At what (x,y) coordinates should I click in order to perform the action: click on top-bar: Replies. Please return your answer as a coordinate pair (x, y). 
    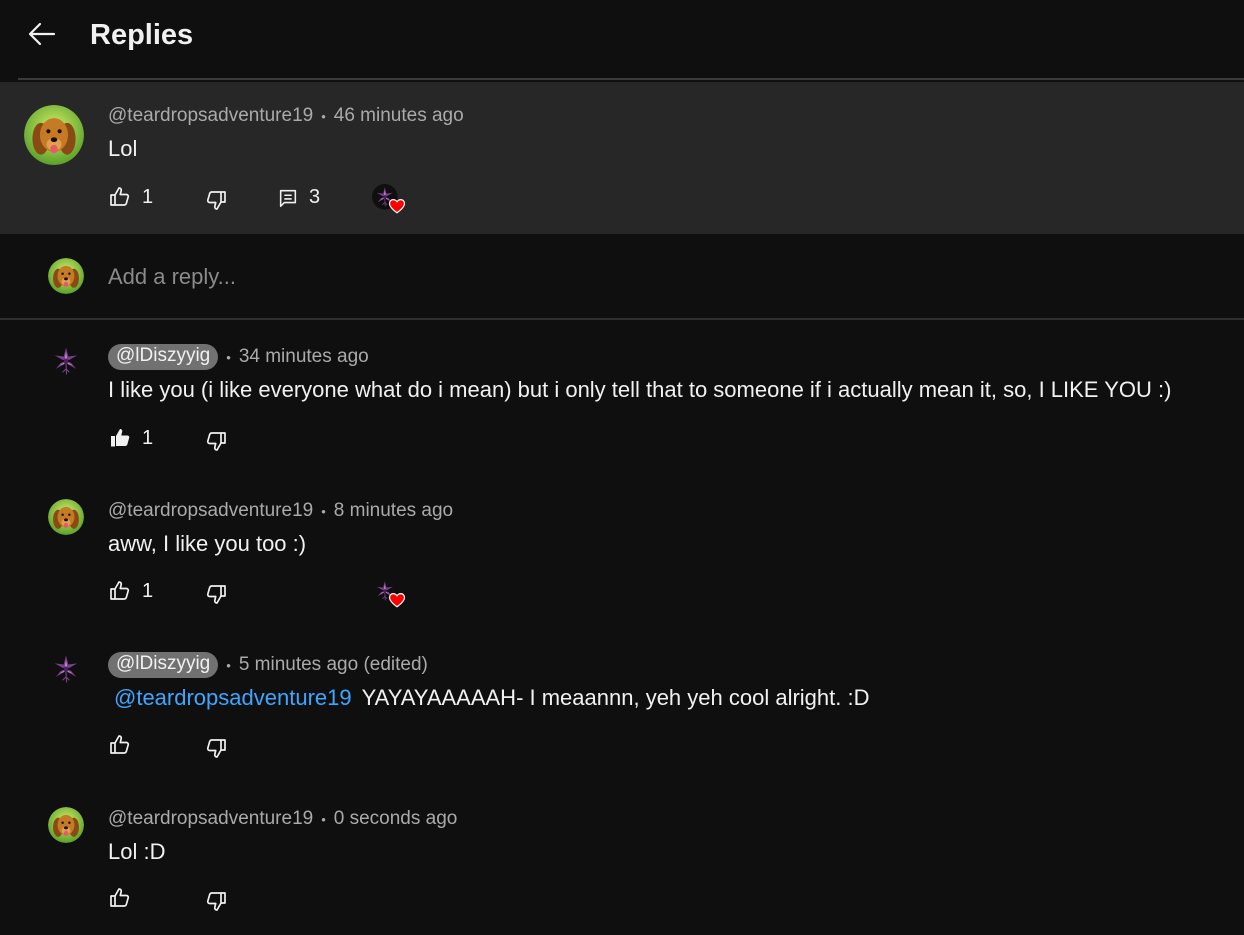
    Looking at the image, I should click on (622, 36).